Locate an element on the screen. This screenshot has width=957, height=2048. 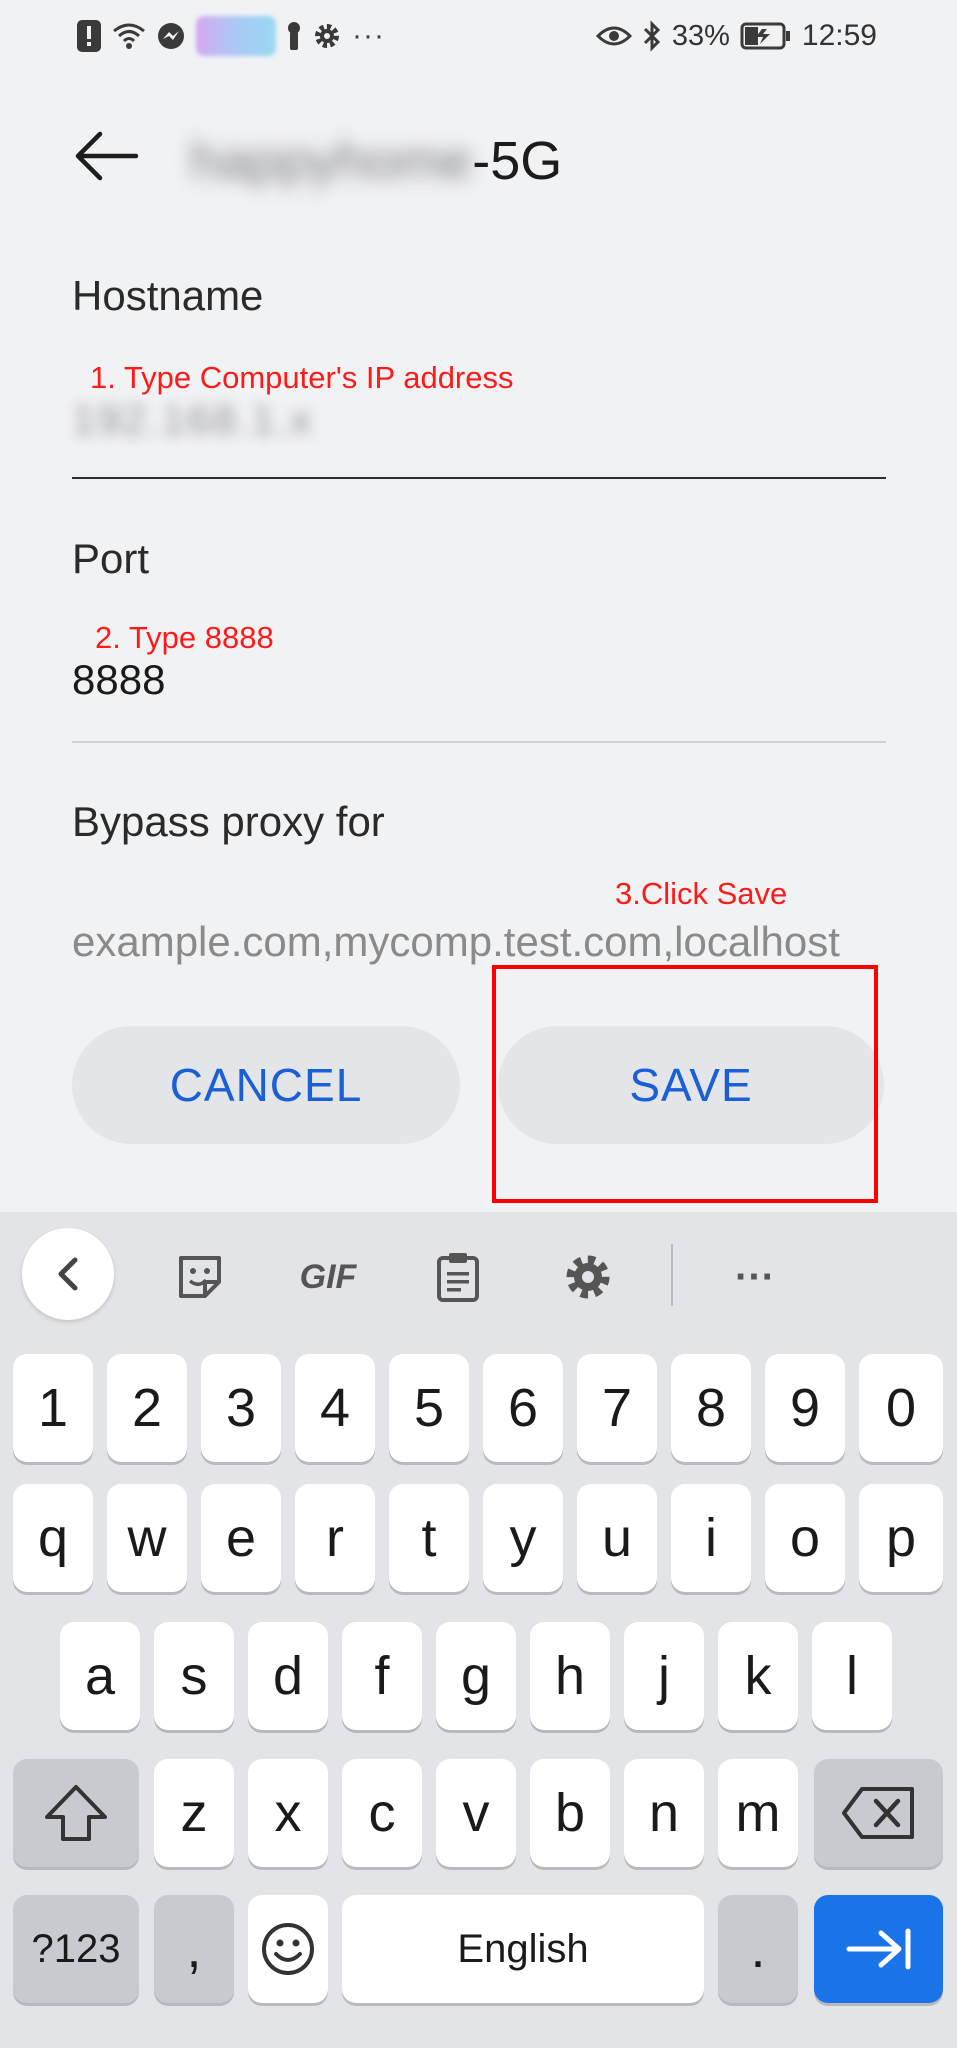
tab-next-arrow-icon is located at coordinates (878, 1949).